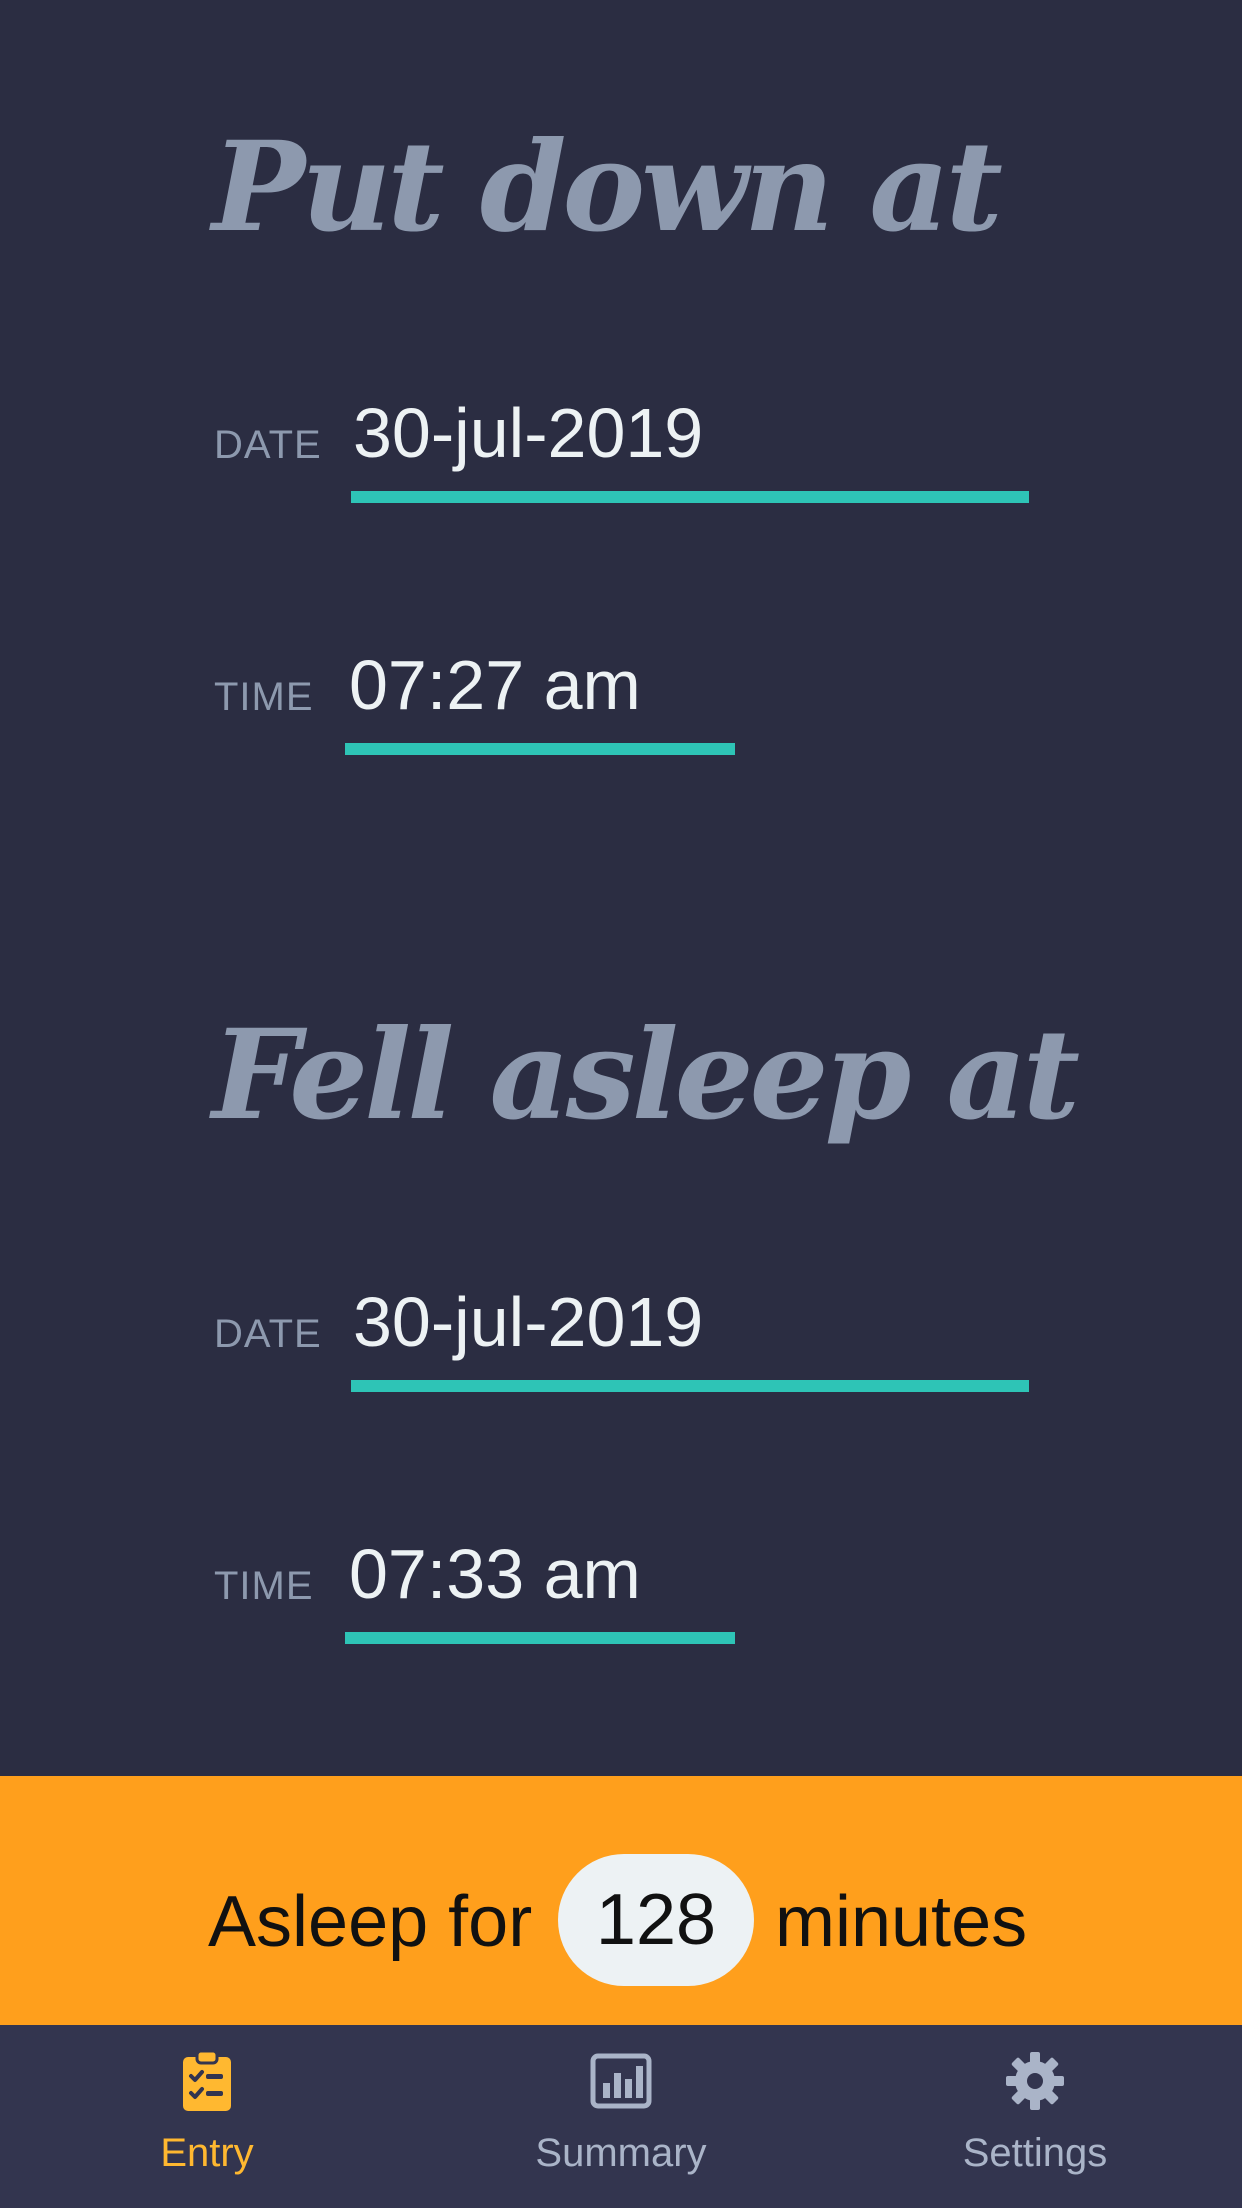 This screenshot has width=1242, height=2208. Describe the element at coordinates (540, 1638) in the screenshot. I see `fell-asleep-time-underline` at that location.